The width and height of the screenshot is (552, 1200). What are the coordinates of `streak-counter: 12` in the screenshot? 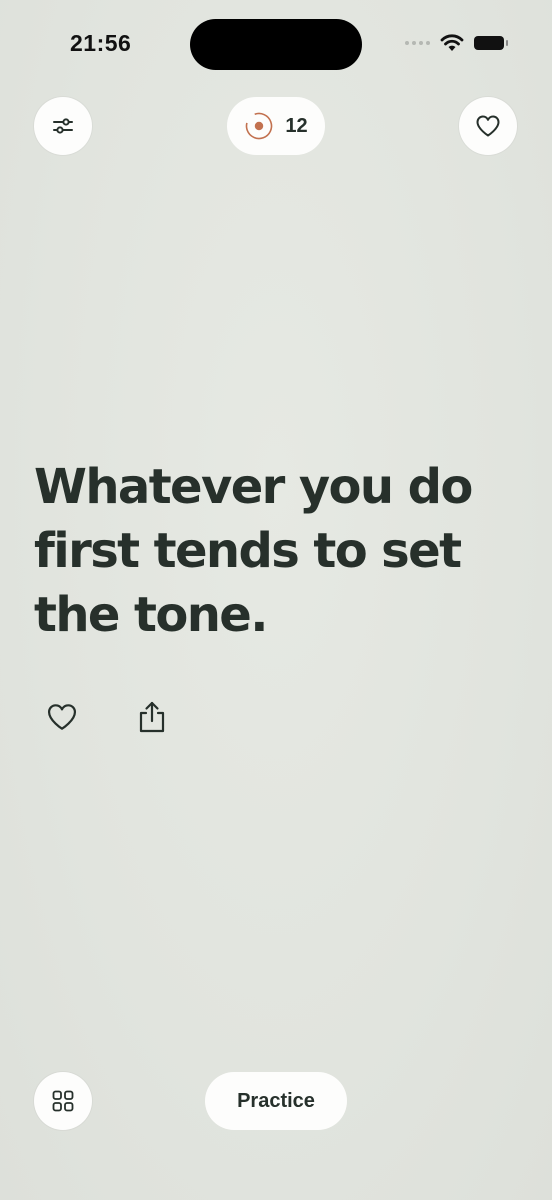 It's located at (276, 126).